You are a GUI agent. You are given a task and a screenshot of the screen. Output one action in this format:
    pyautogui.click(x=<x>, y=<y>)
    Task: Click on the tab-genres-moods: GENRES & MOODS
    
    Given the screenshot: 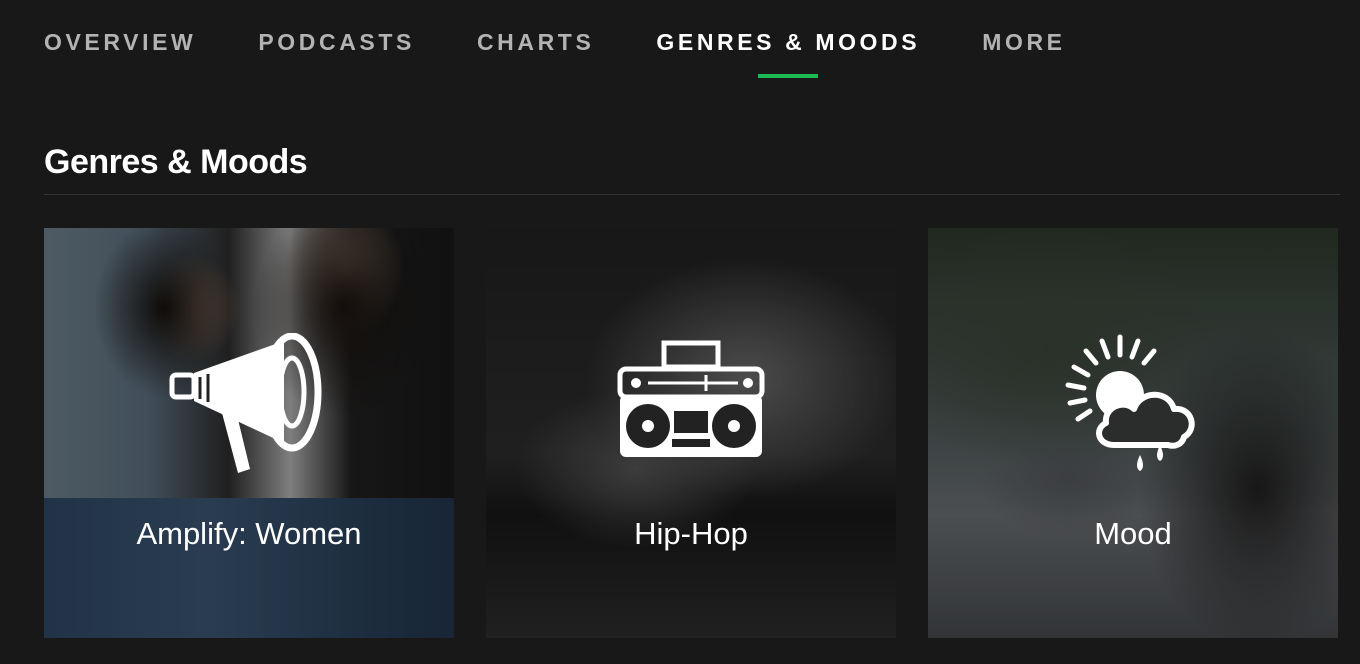 What is the action you would take?
    pyautogui.click(x=788, y=52)
    